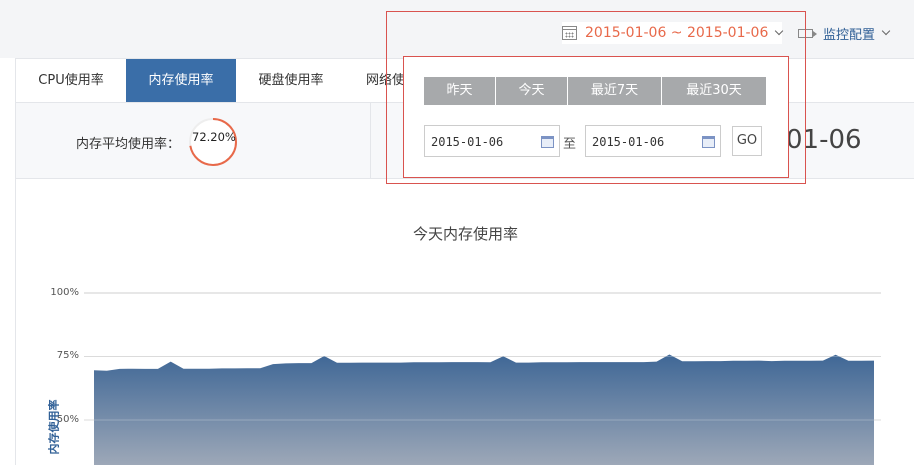 This screenshot has width=914, height=465. Describe the element at coordinates (54, 427) in the screenshot. I see `y-axis-label: 内存使用率` at that location.